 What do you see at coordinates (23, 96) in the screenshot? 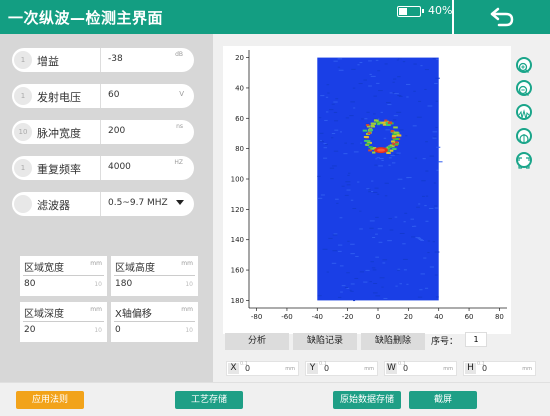
I see `voltage-step: 1` at bounding box center [23, 96].